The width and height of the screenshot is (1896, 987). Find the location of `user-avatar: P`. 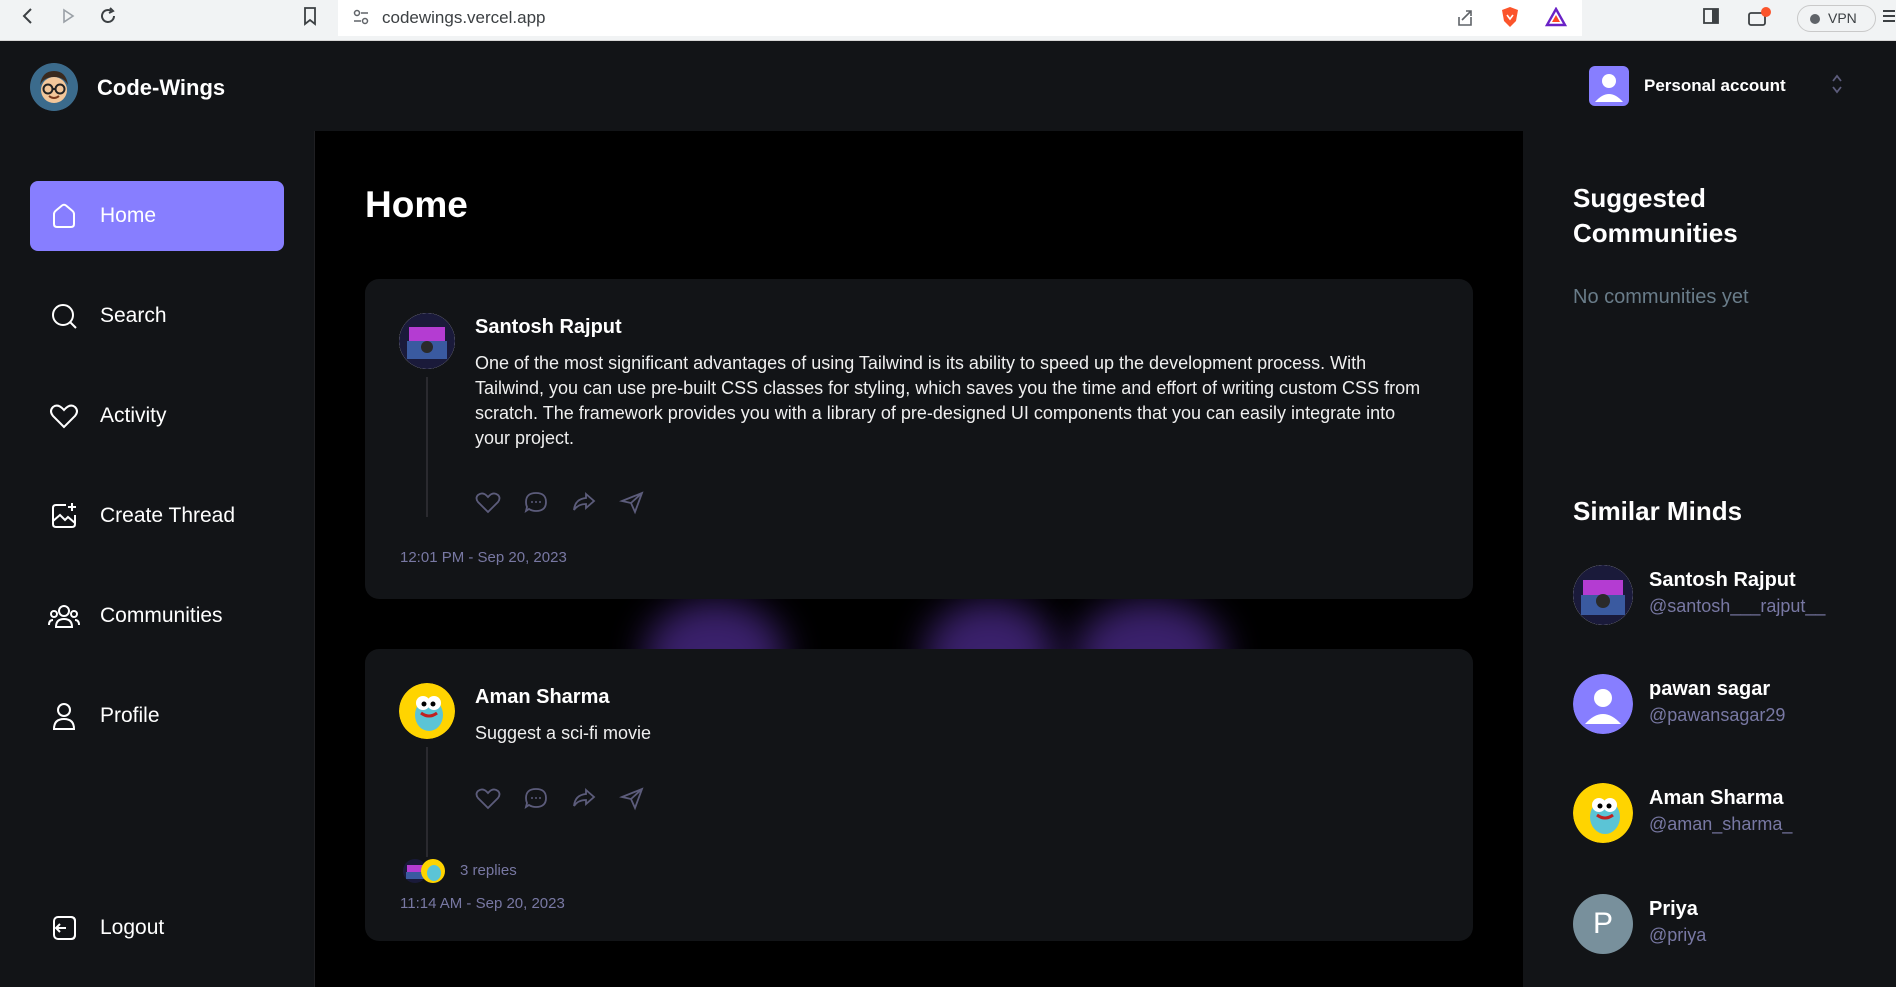

user-avatar: P is located at coordinates (1603, 924).